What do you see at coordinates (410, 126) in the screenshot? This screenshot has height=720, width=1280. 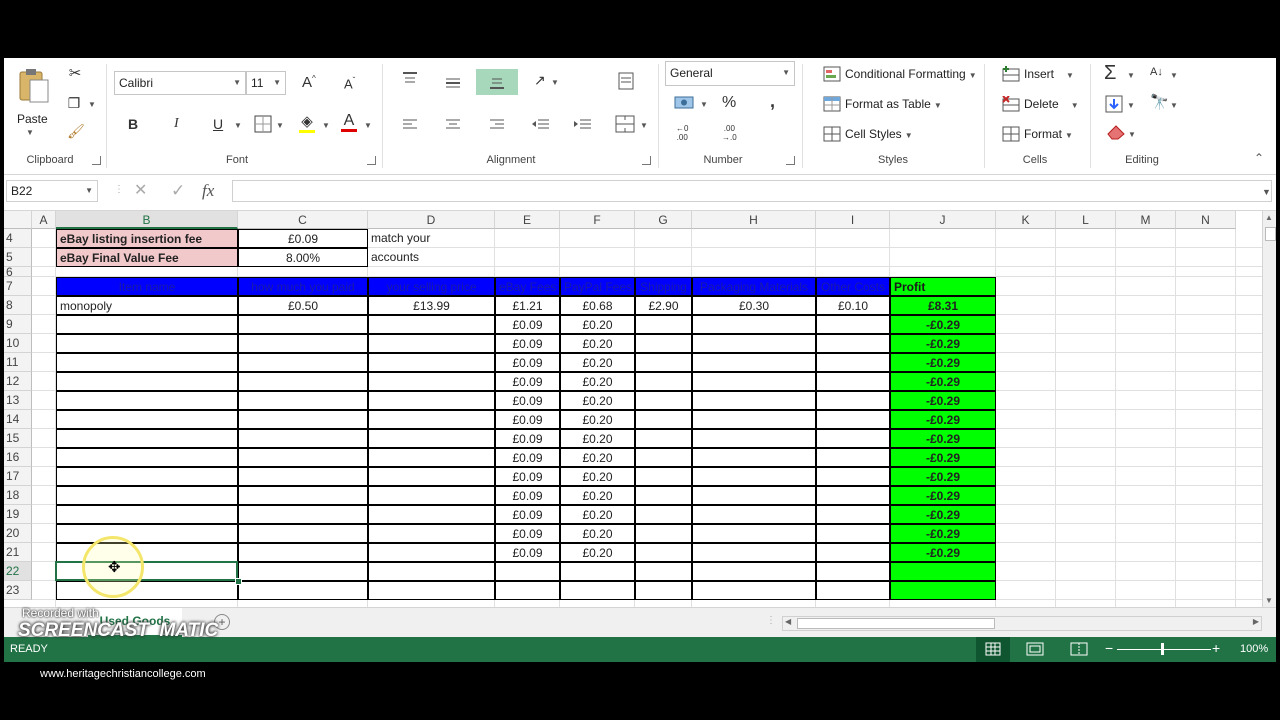 I see `align-left-icon` at bounding box center [410, 126].